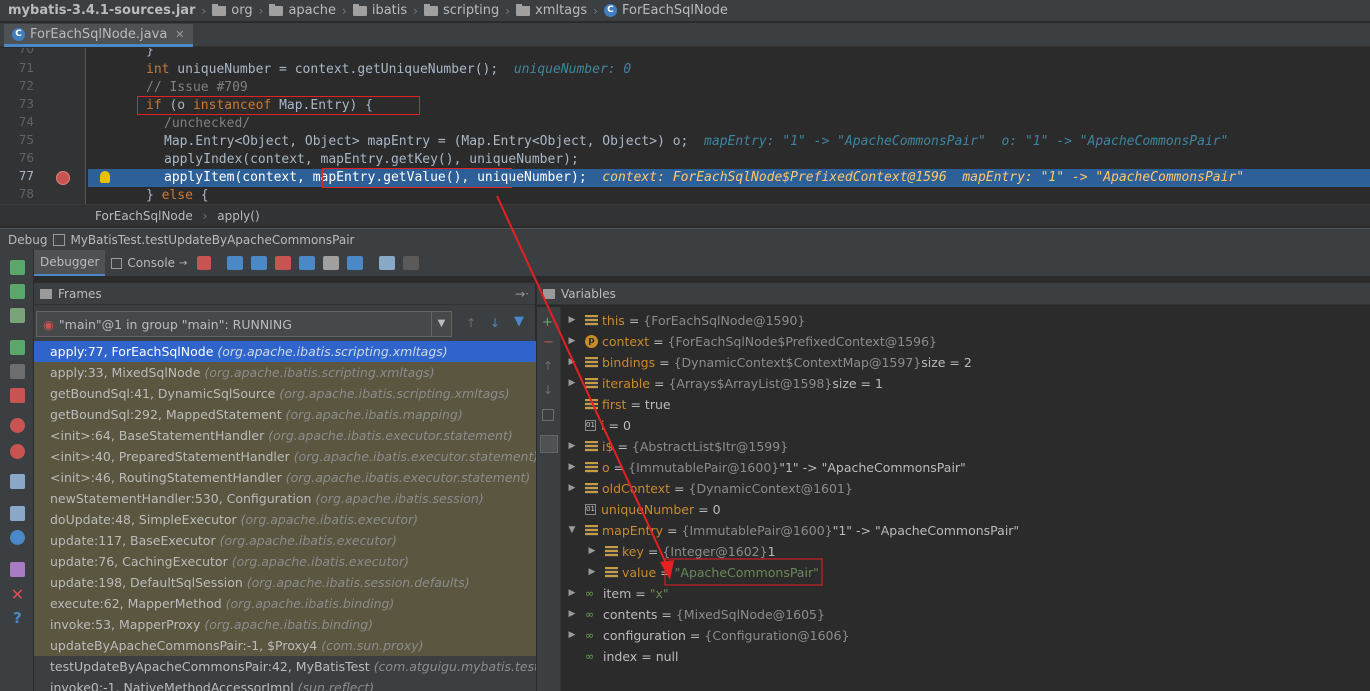 The width and height of the screenshot is (1370, 691). What do you see at coordinates (17, 395) in the screenshot?
I see `stop-icon` at bounding box center [17, 395].